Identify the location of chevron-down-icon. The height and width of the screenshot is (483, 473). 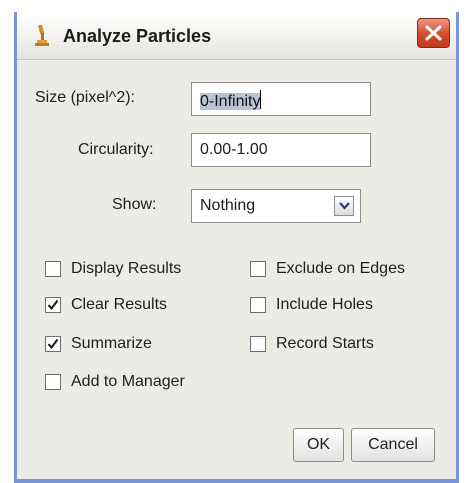
(344, 206).